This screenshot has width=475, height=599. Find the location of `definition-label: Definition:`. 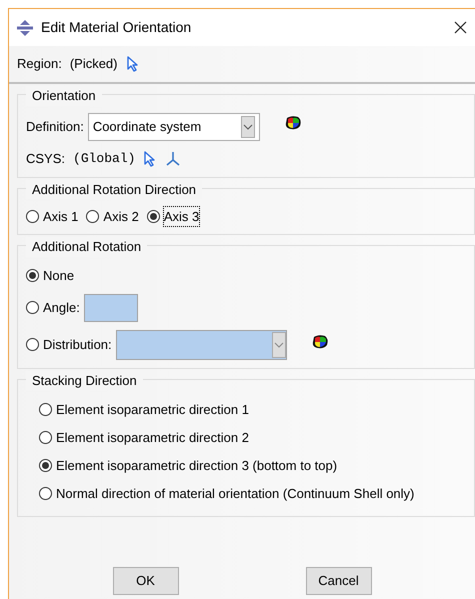

definition-label: Definition: is located at coordinates (55, 127).